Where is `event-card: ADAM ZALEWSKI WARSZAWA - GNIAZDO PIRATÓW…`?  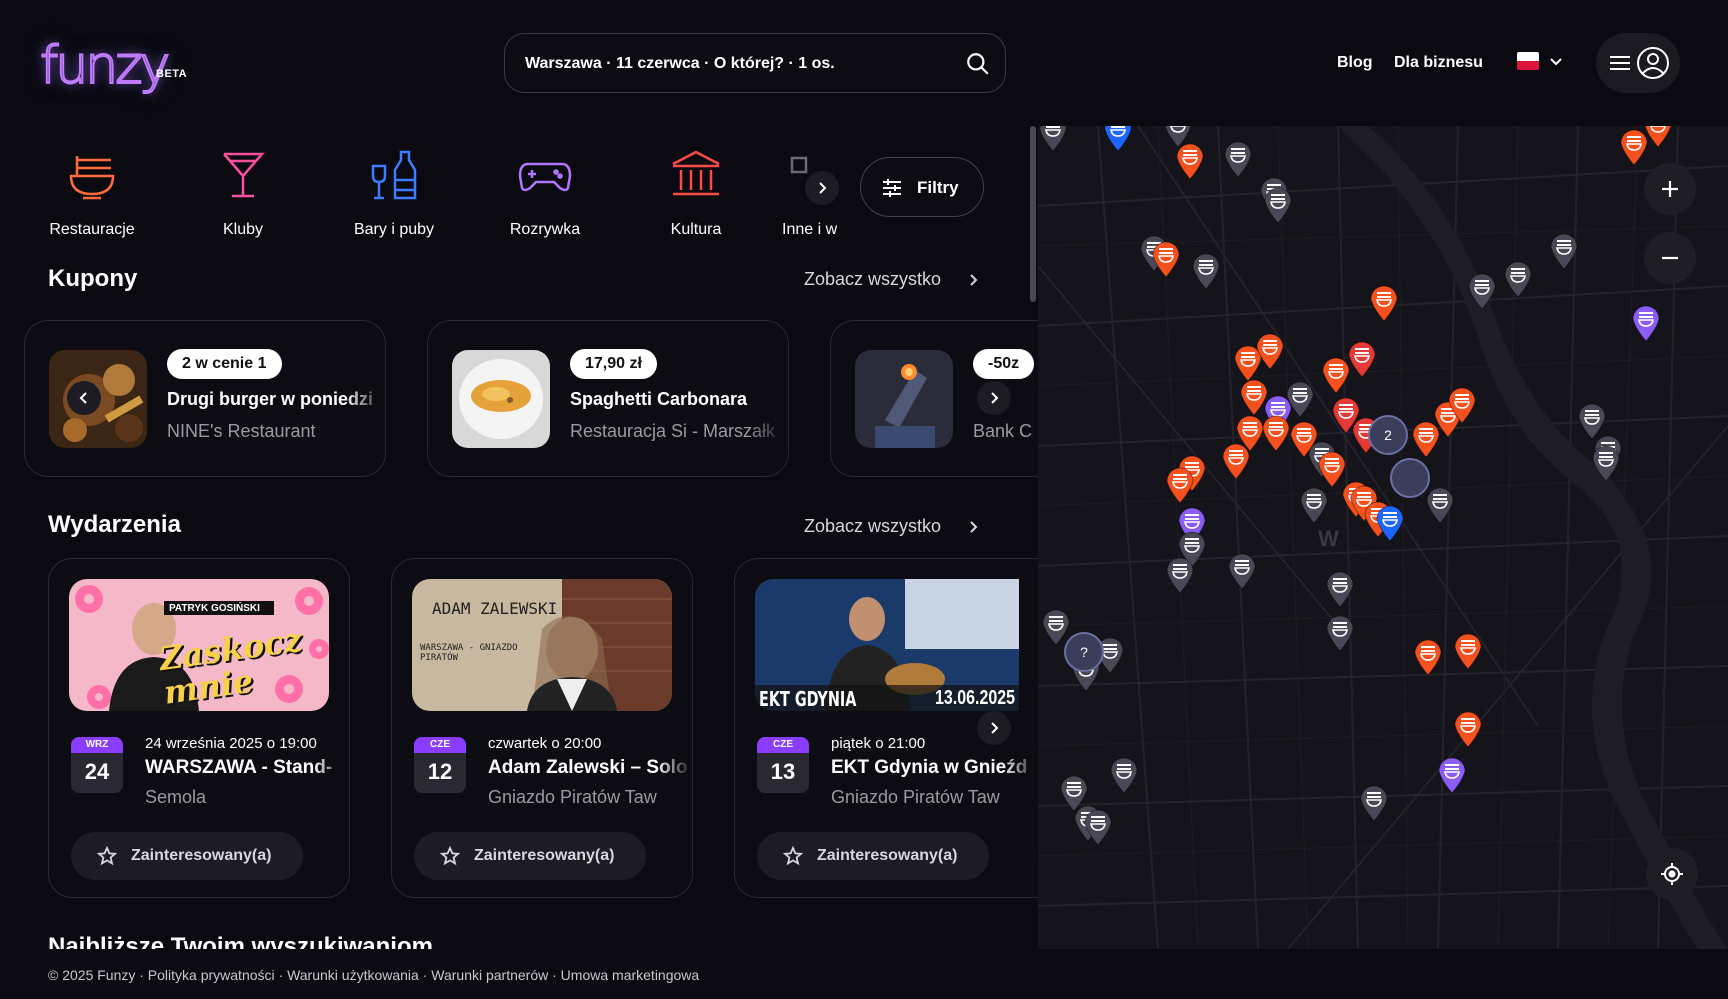
event-card: ADAM ZALEWSKI WARSZAWA - GNIAZDO PIRATÓW… is located at coordinates (542, 728).